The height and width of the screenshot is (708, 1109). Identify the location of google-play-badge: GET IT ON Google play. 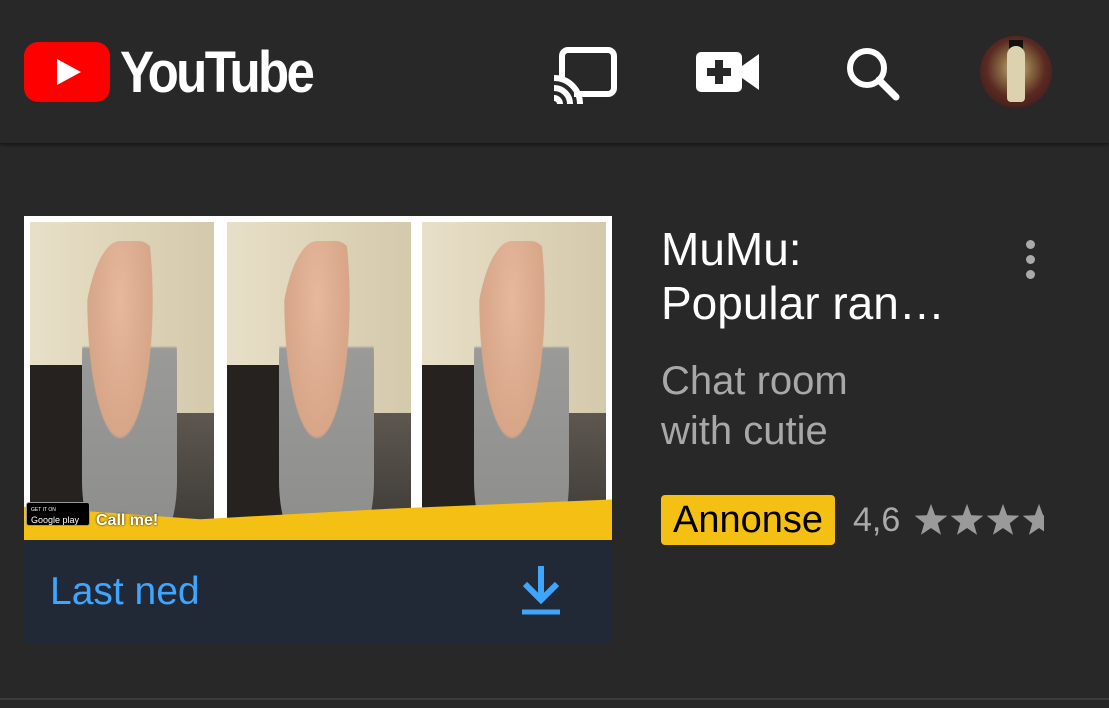
(58, 514).